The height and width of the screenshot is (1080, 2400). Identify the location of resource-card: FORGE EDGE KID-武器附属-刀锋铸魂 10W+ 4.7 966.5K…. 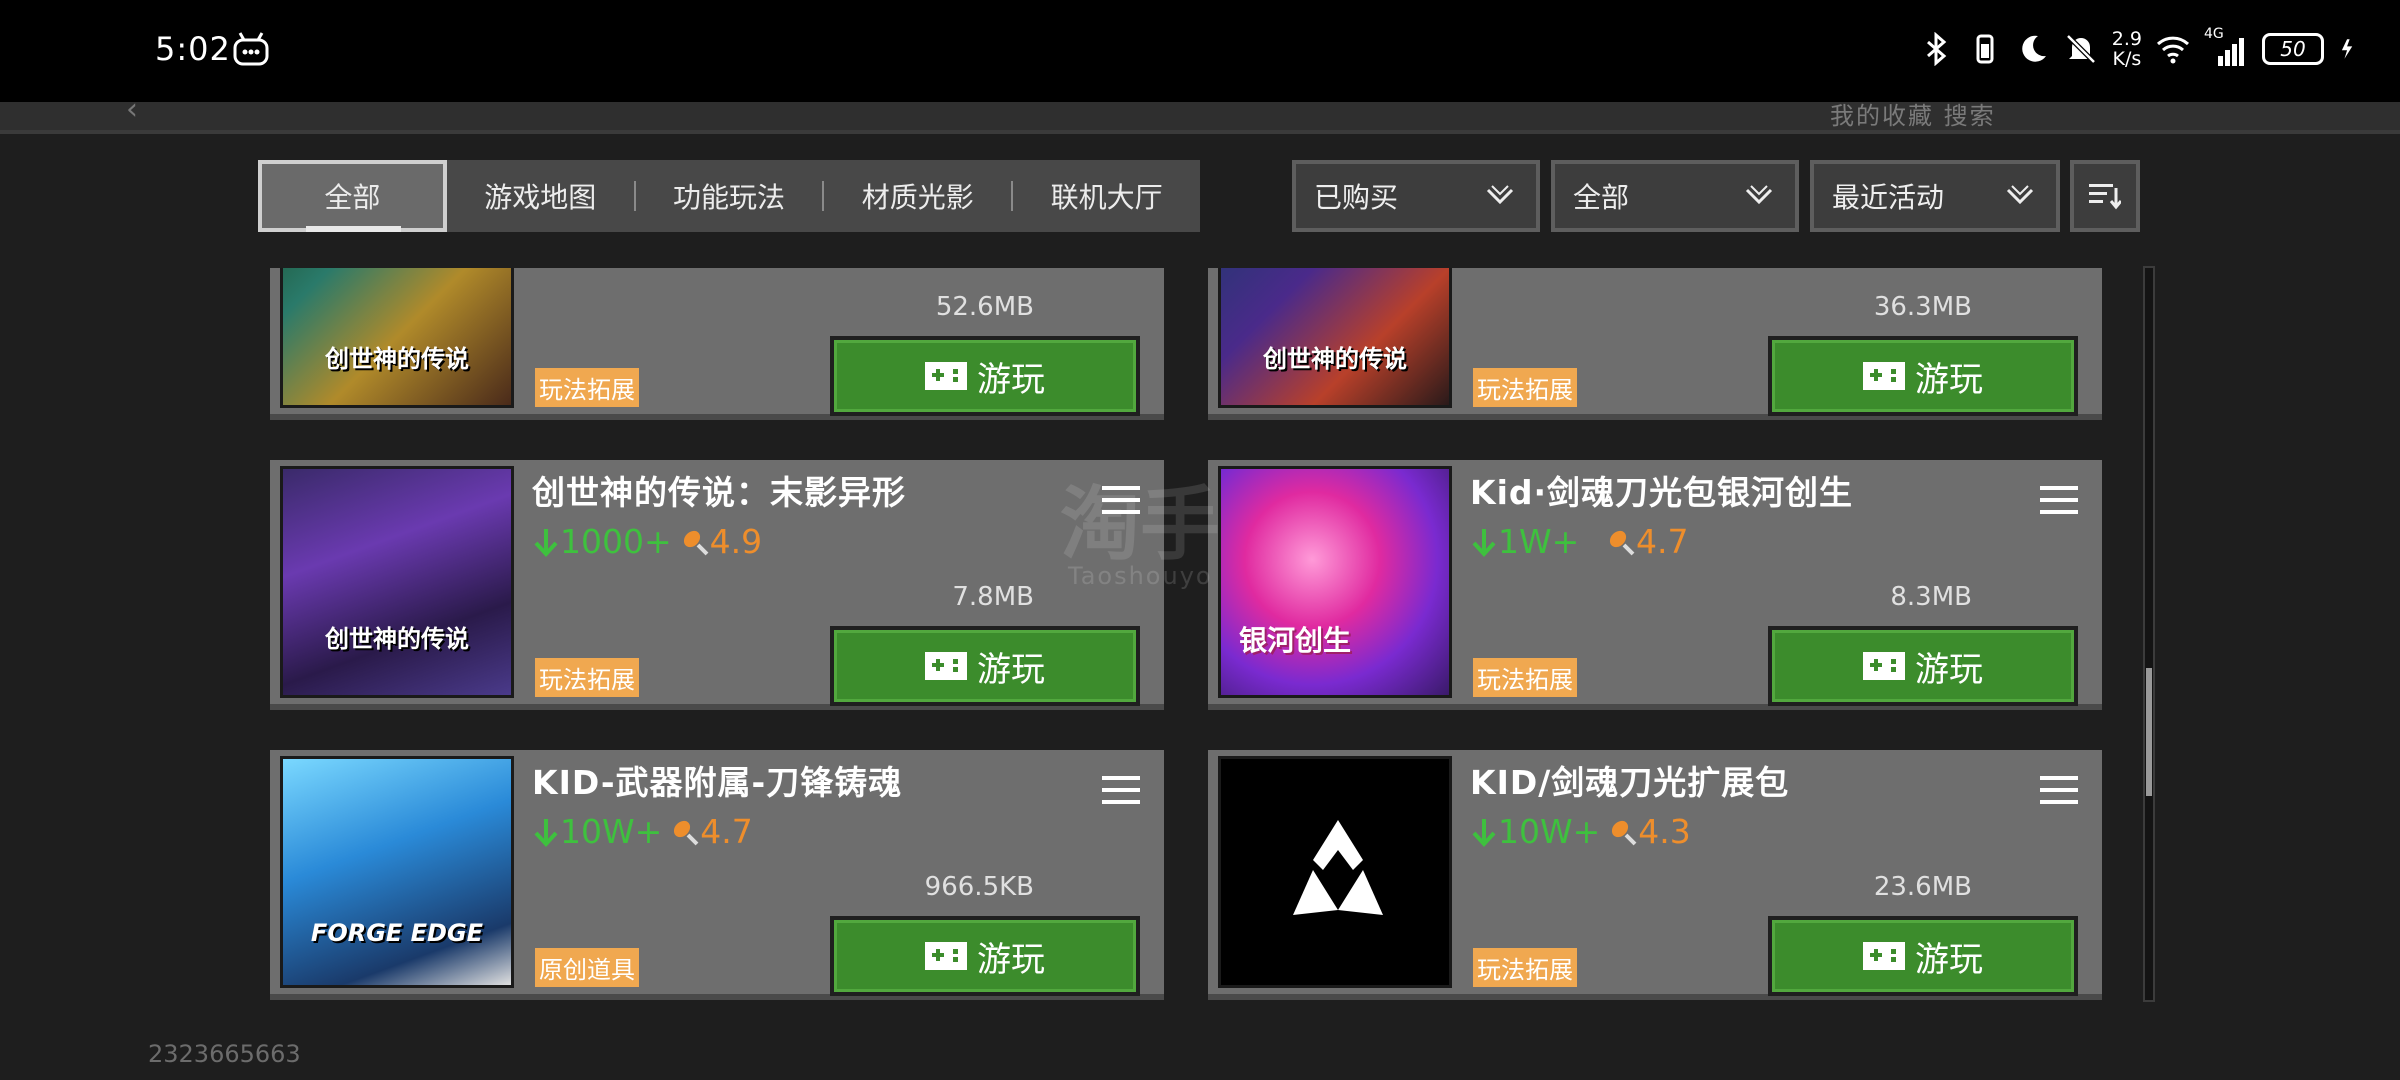
(717, 875).